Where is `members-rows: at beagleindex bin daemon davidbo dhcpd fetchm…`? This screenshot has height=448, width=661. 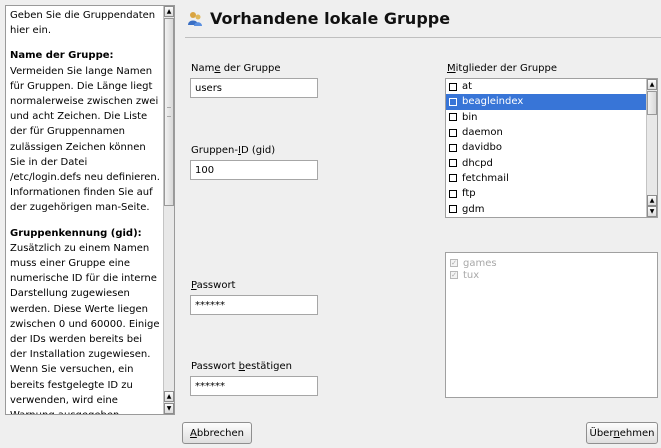
members-rows: at beagleindex bin daemon davidbo dhcpd fetchm… is located at coordinates (551, 148).